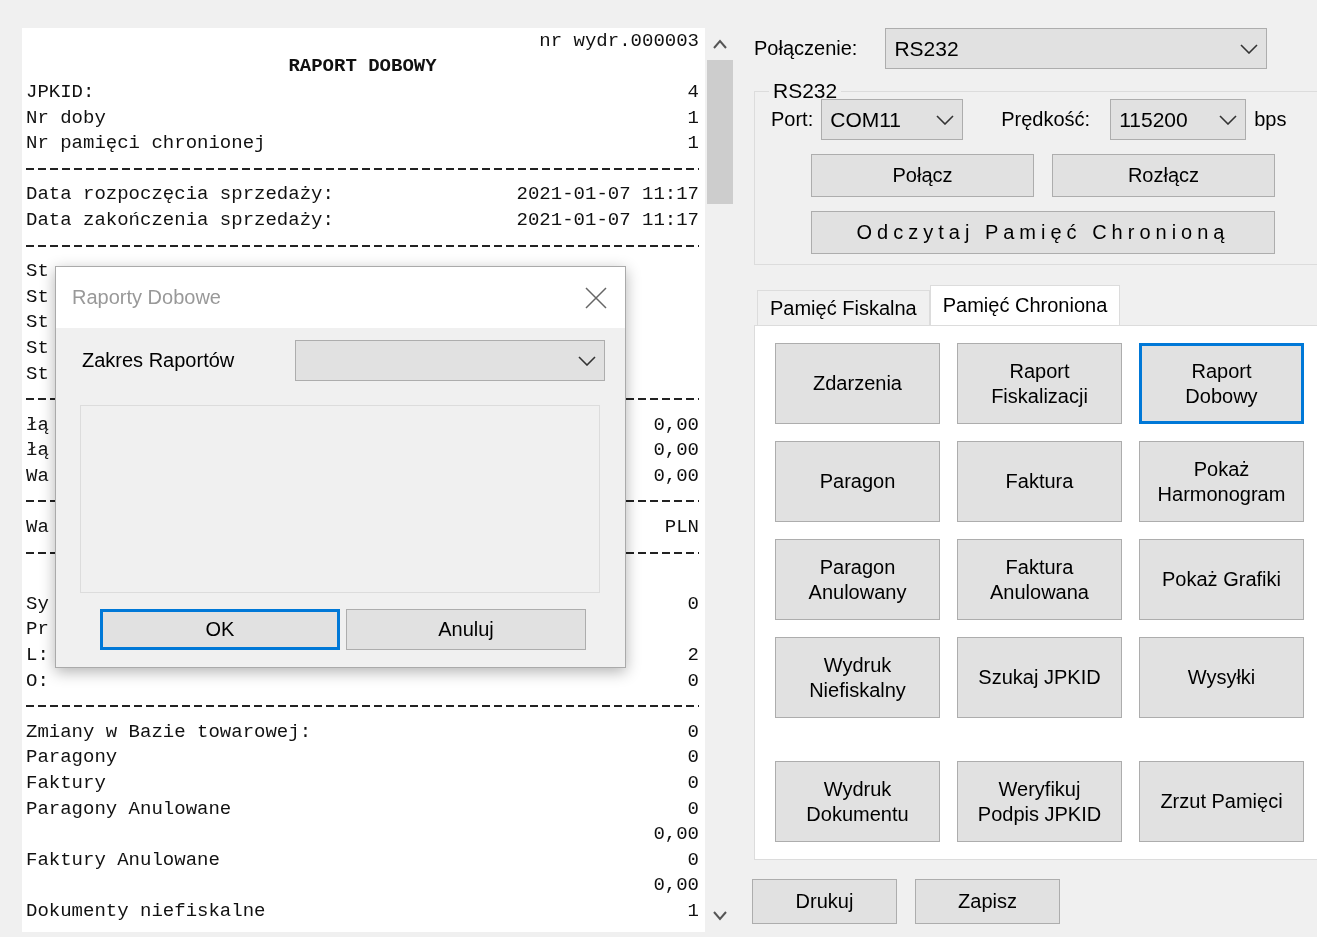  I want to click on connection-label: Połączenie:, so click(806, 48).